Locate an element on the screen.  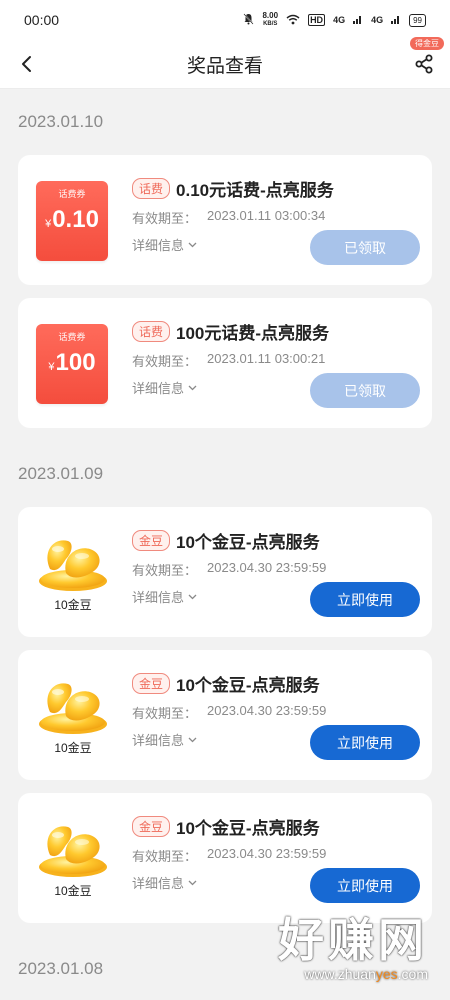
chevron-left-icon is located at coordinates (26, 64).